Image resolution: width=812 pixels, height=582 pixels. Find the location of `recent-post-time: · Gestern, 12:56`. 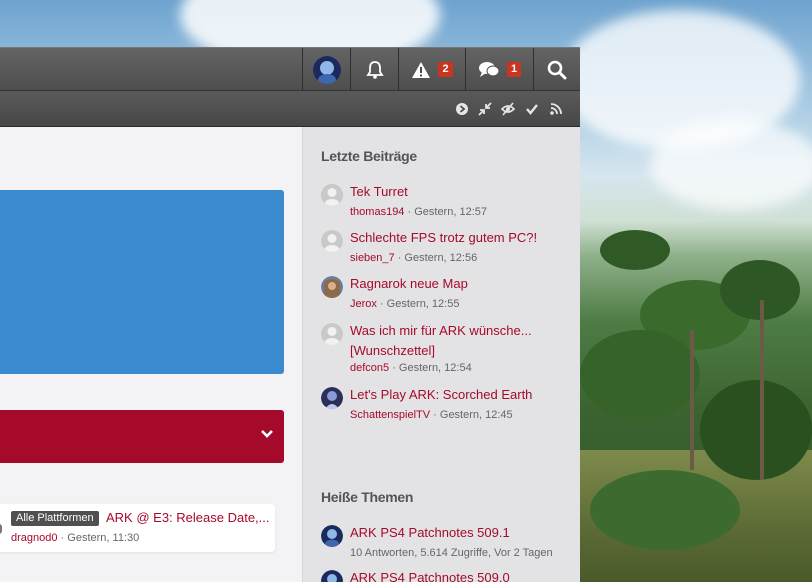

recent-post-time: · Gestern, 12:56 is located at coordinates (436, 258).